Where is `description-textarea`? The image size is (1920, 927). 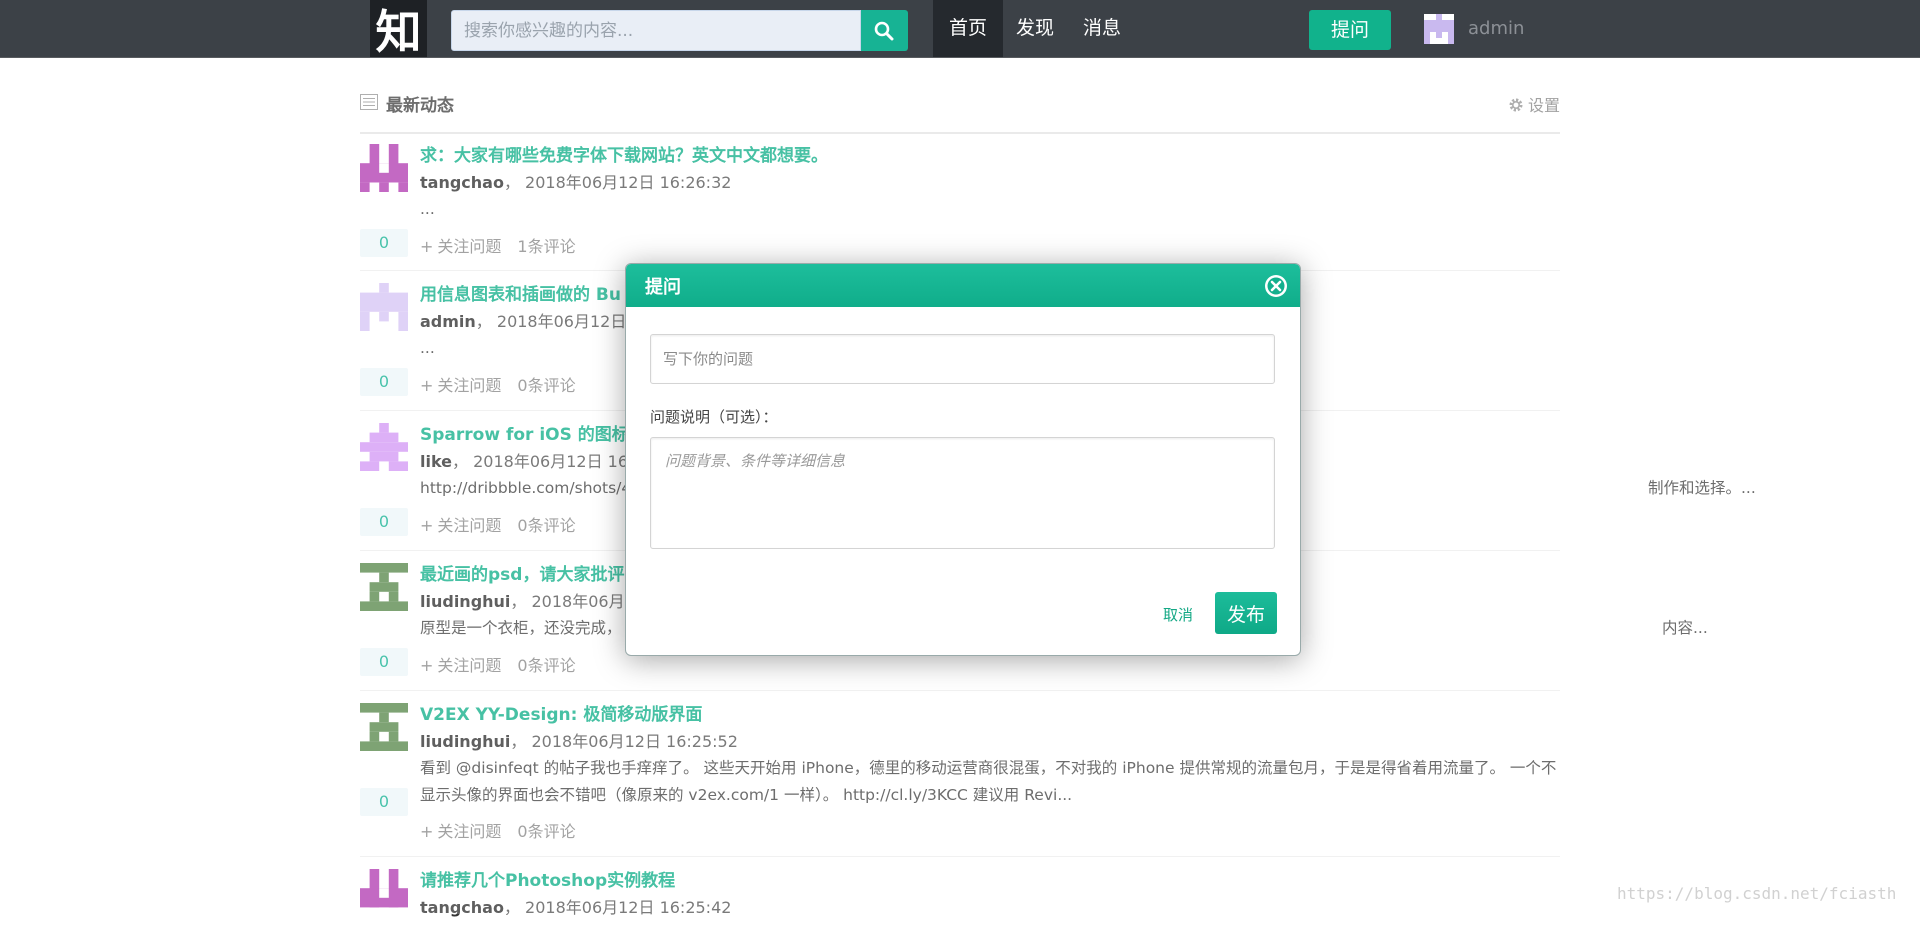
description-textarea is located at coordinates (962, 493).